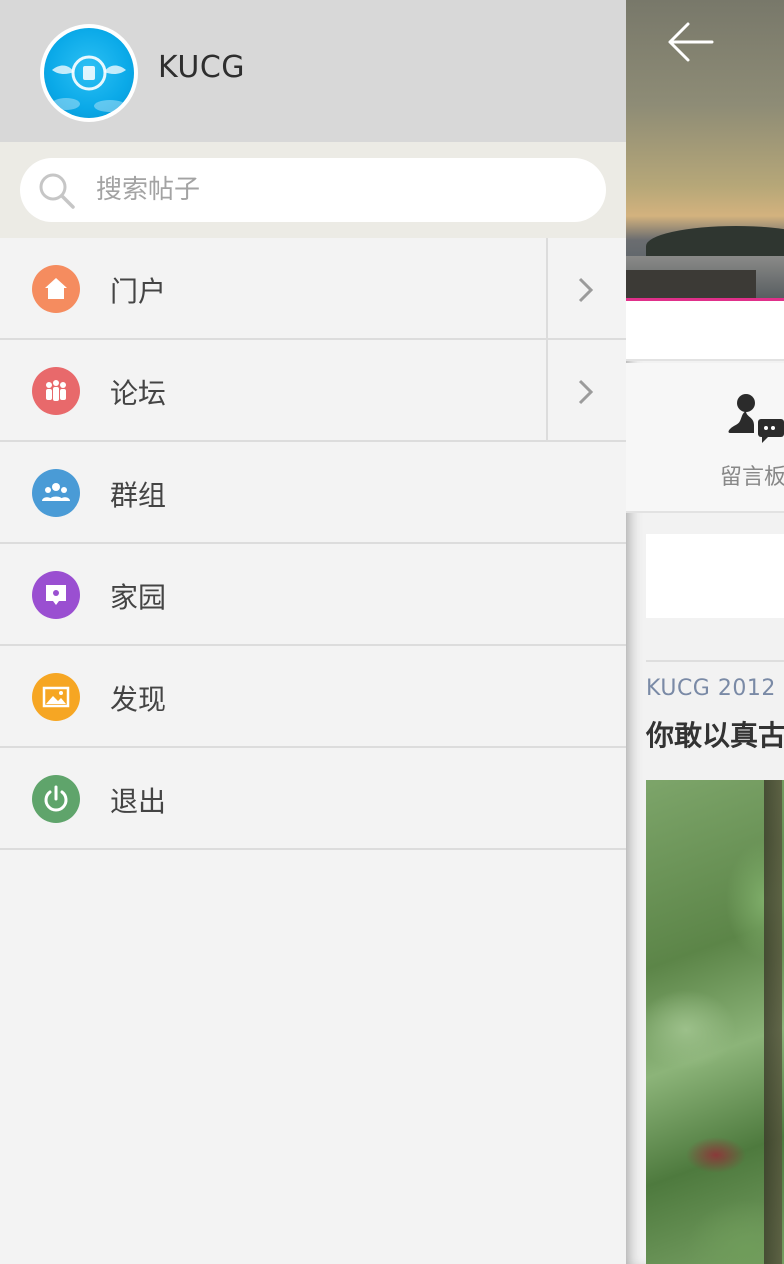 This screenshot has width=784, height=1264. What do you see at coordinates (138, 597) in the screenshot?
I see `menu-label: 家园` at bounding box center [138, 597].